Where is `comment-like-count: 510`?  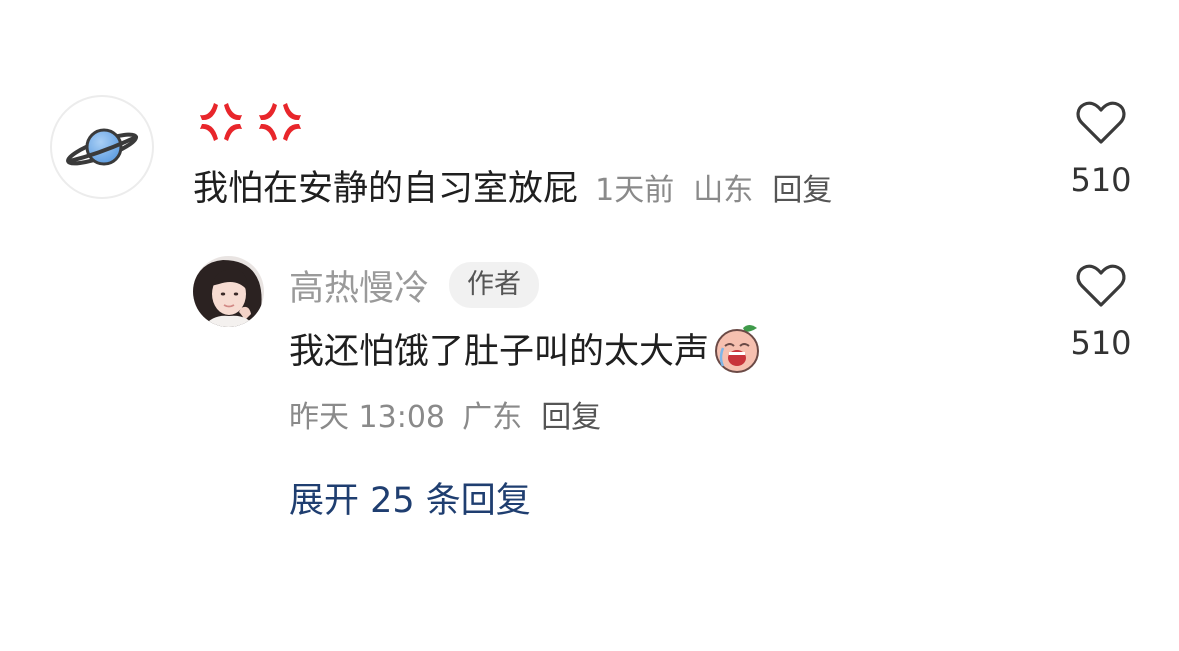 comment-like-count: 510 is located at coordinates (1101, 180).